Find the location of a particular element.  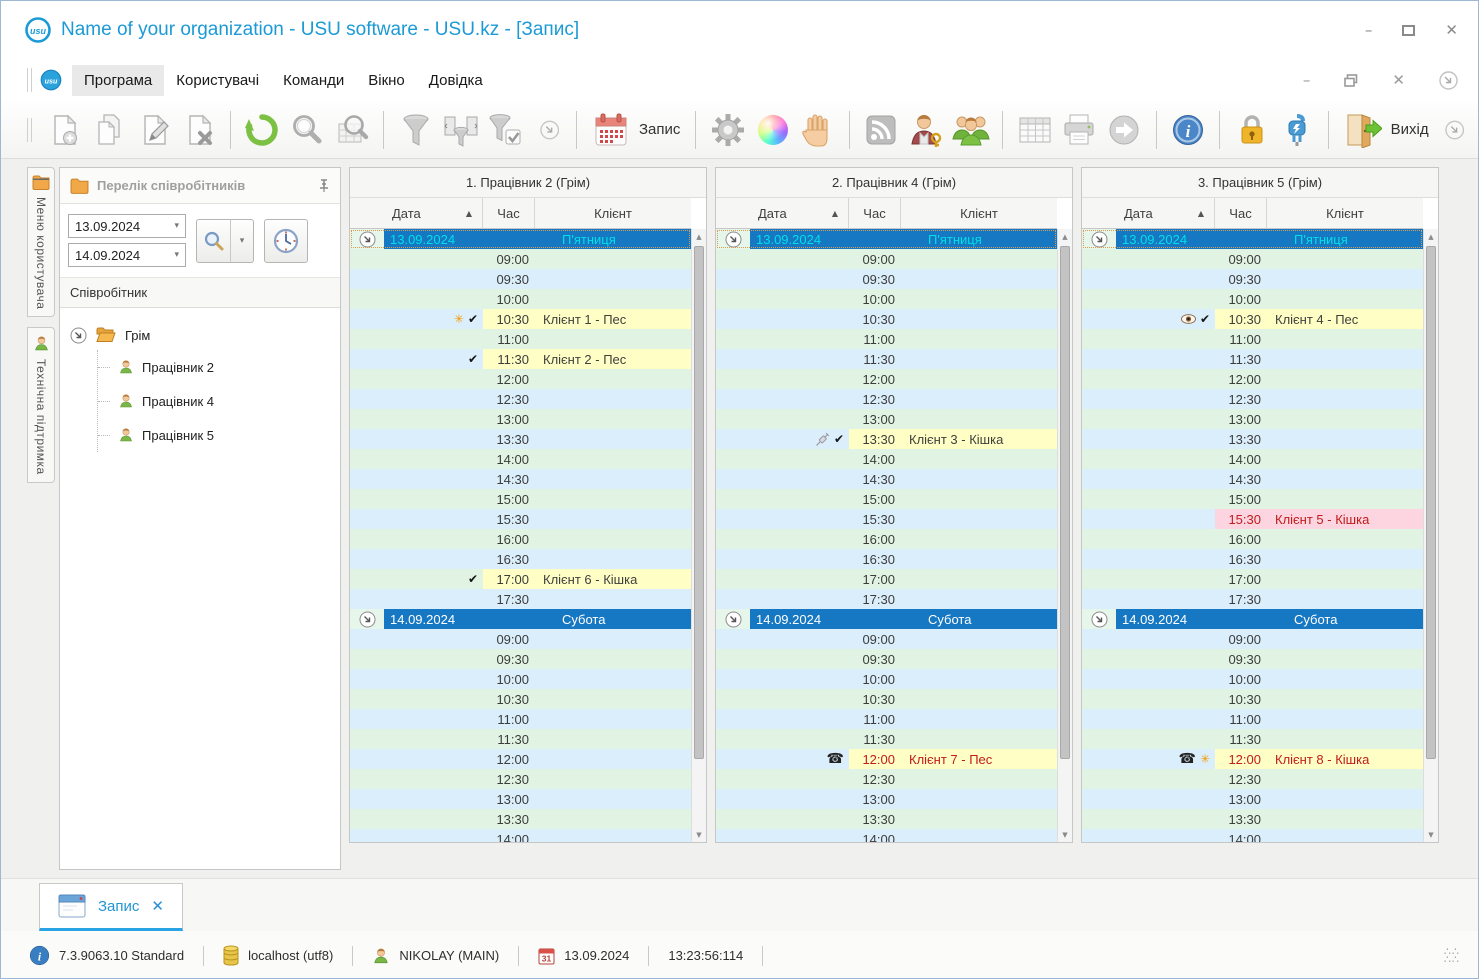

menu-item: Довідка is located at coordinates (456, 80).